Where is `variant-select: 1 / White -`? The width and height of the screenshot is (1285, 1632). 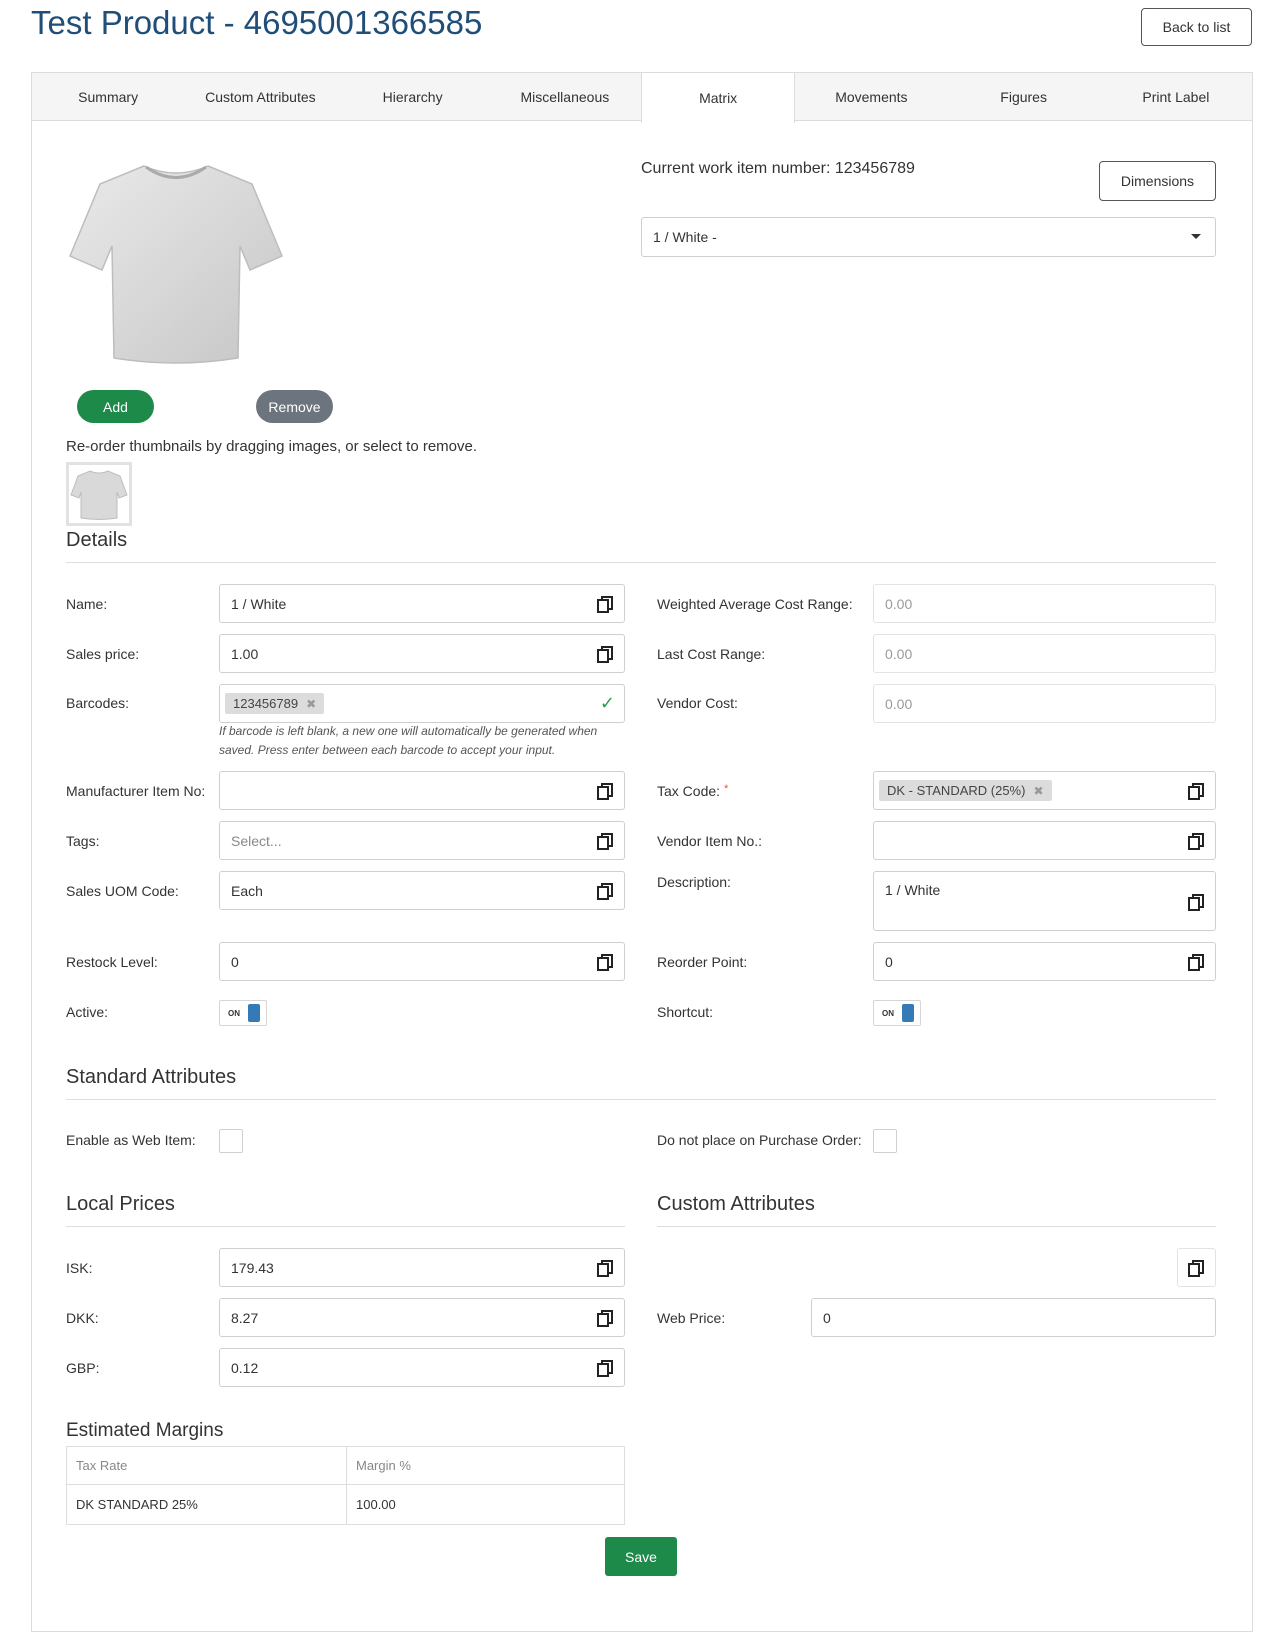 variant-select: 1 / White - is located at coordinates (928, 237).